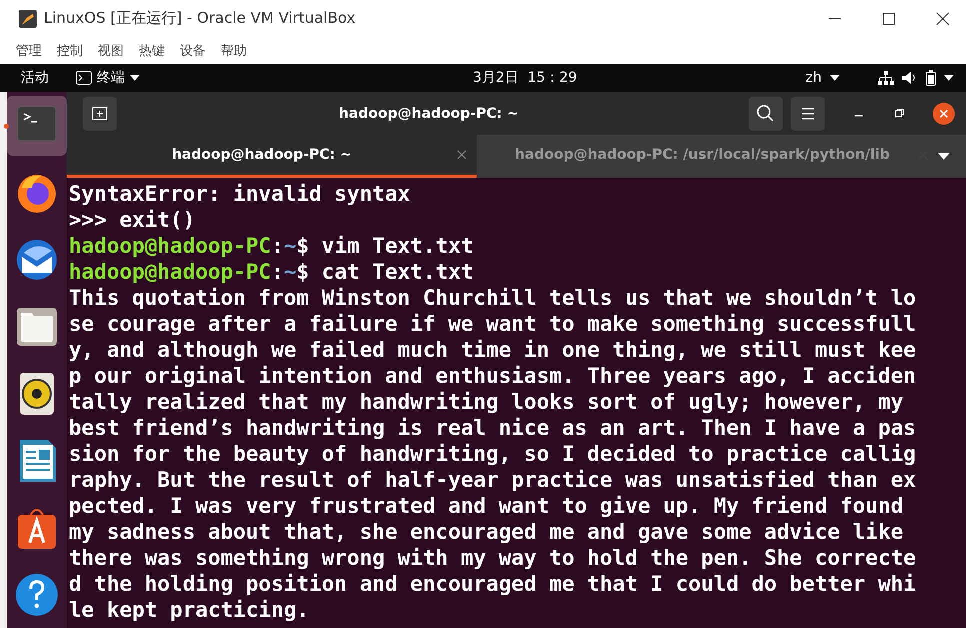 The height and width of the screenshot is (628, 966). I want to click on terminal-icon, so click(84, 78).